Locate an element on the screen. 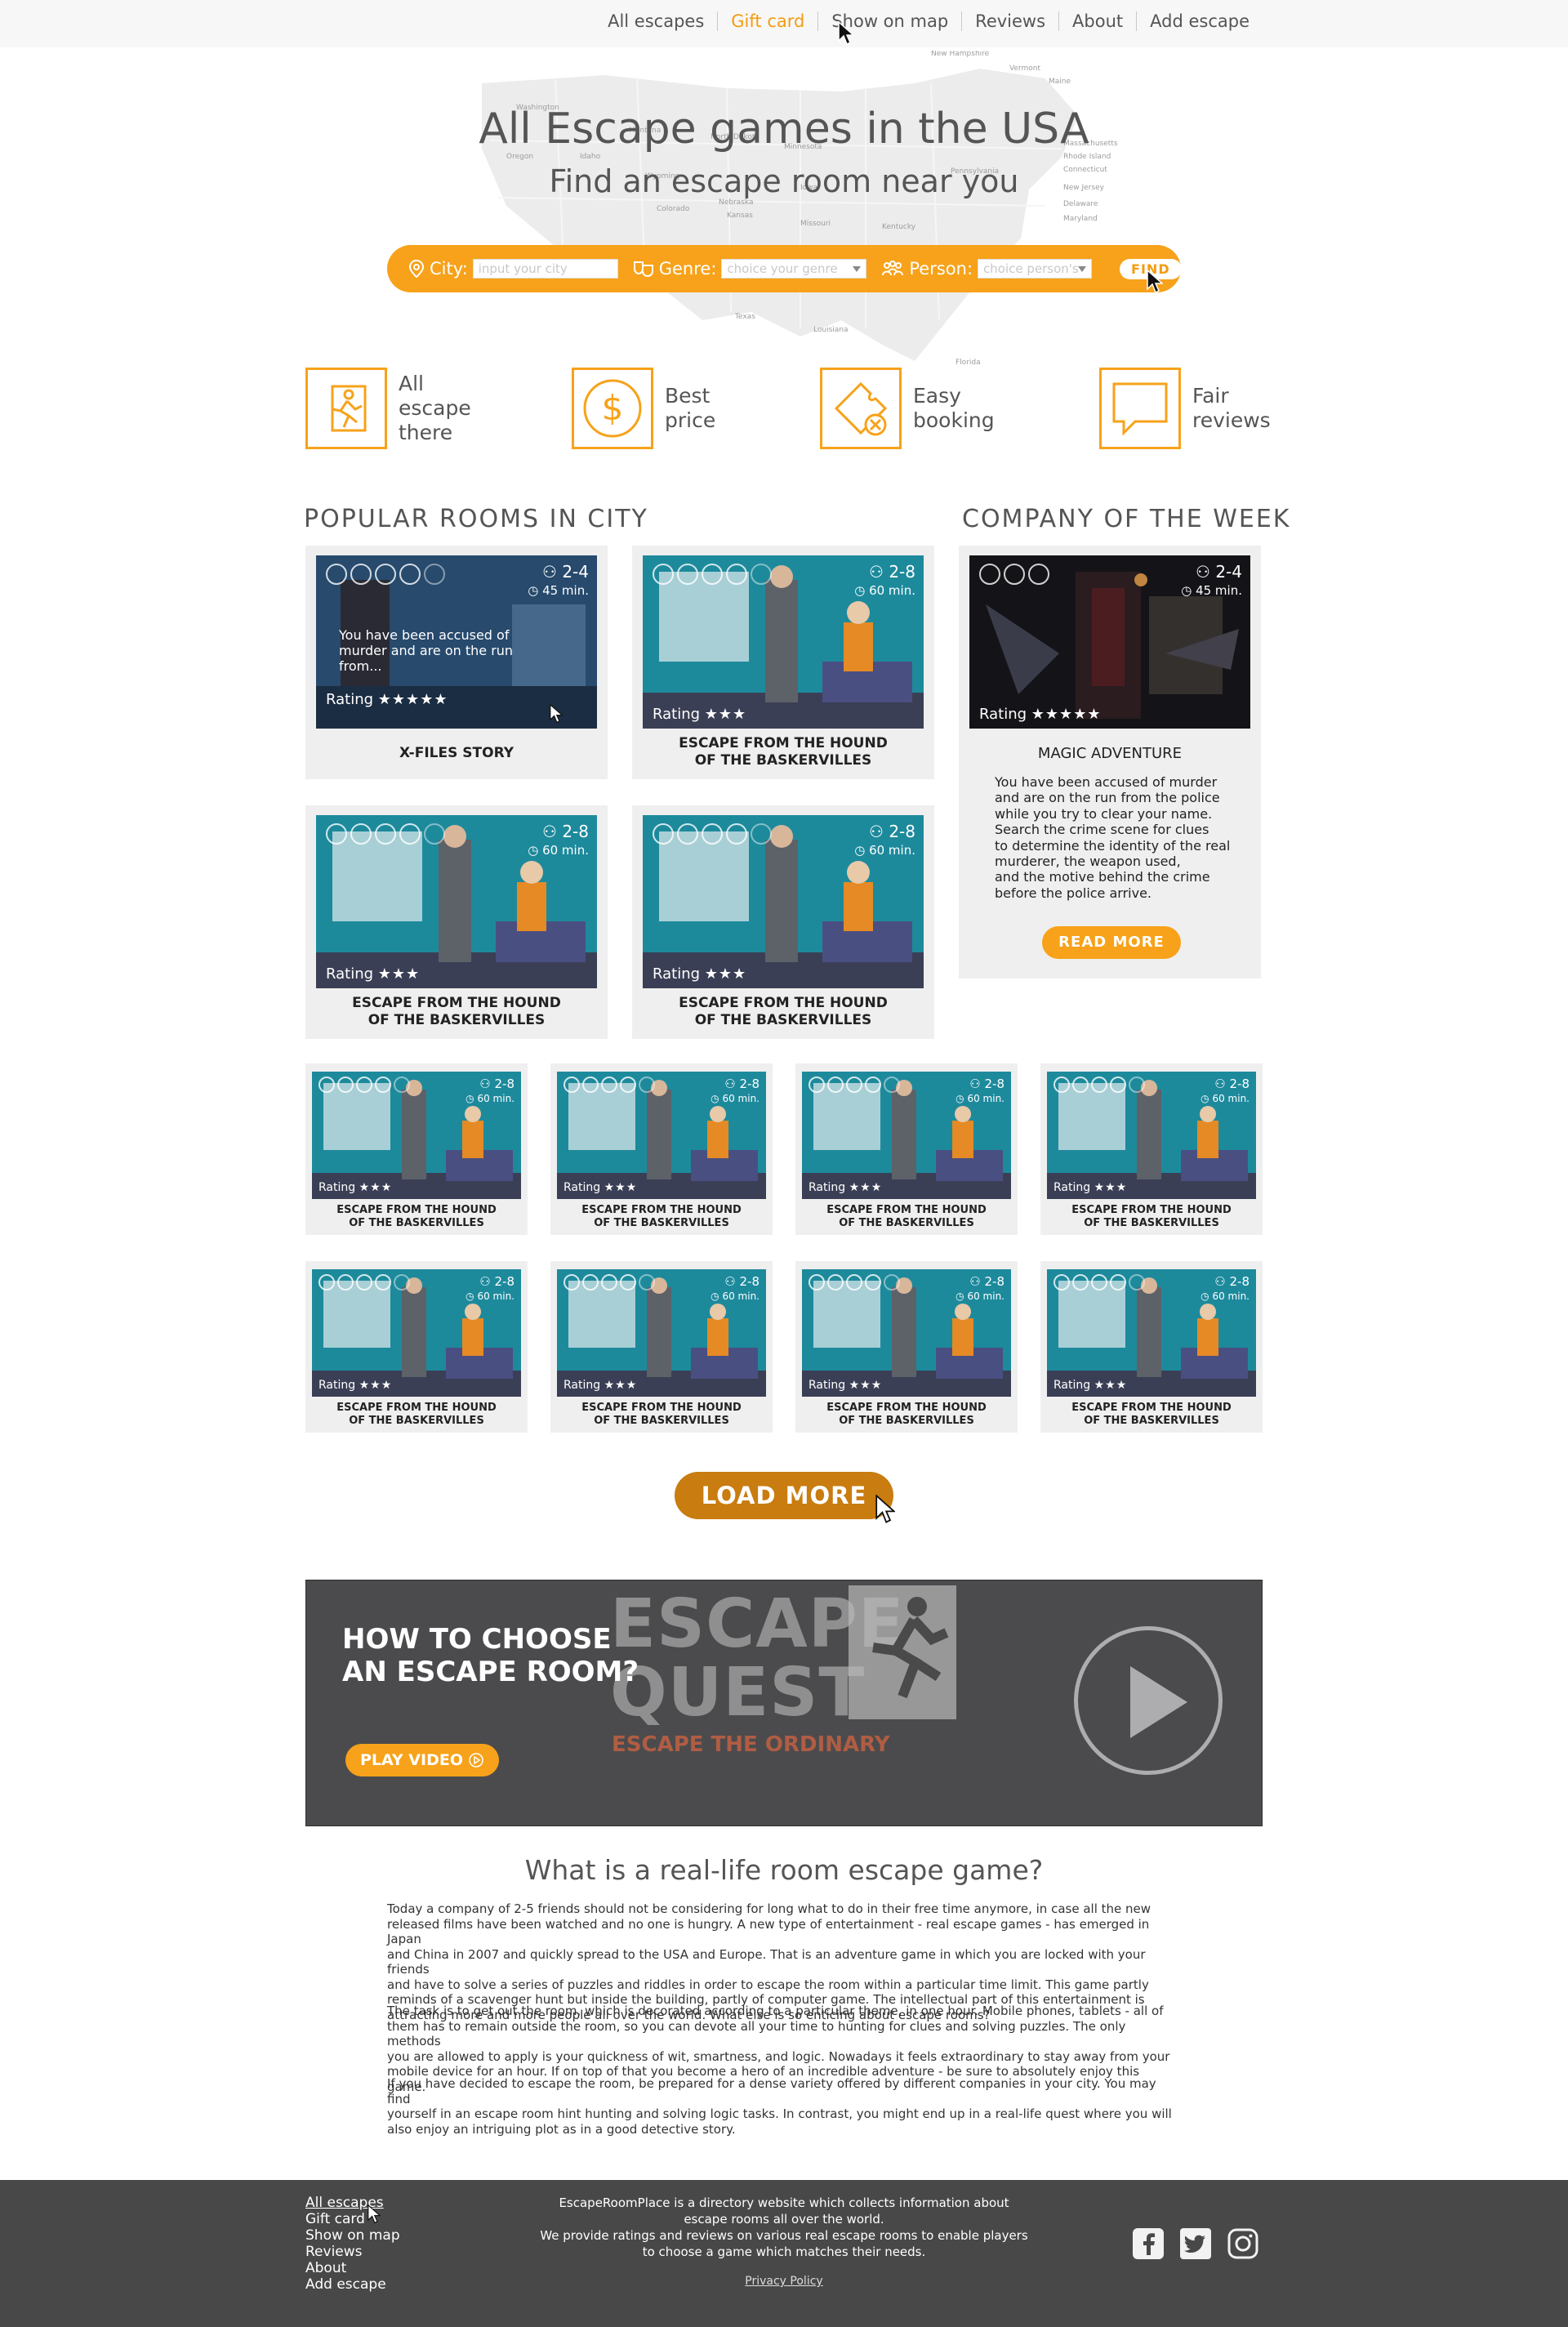  footer-link-add-escape: Add escape is located at coordinates (352, 2284).